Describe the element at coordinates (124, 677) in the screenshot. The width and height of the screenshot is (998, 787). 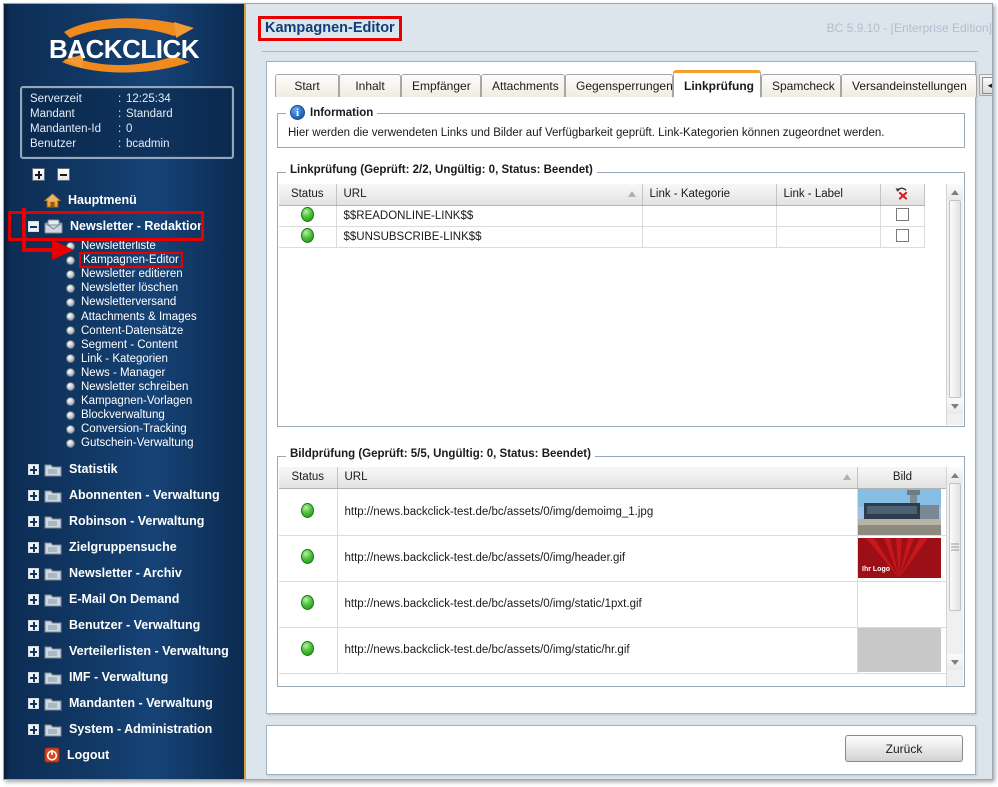
I see `sidebar-item-imf-verwaltung: IMF - Verwaltung` at that location.